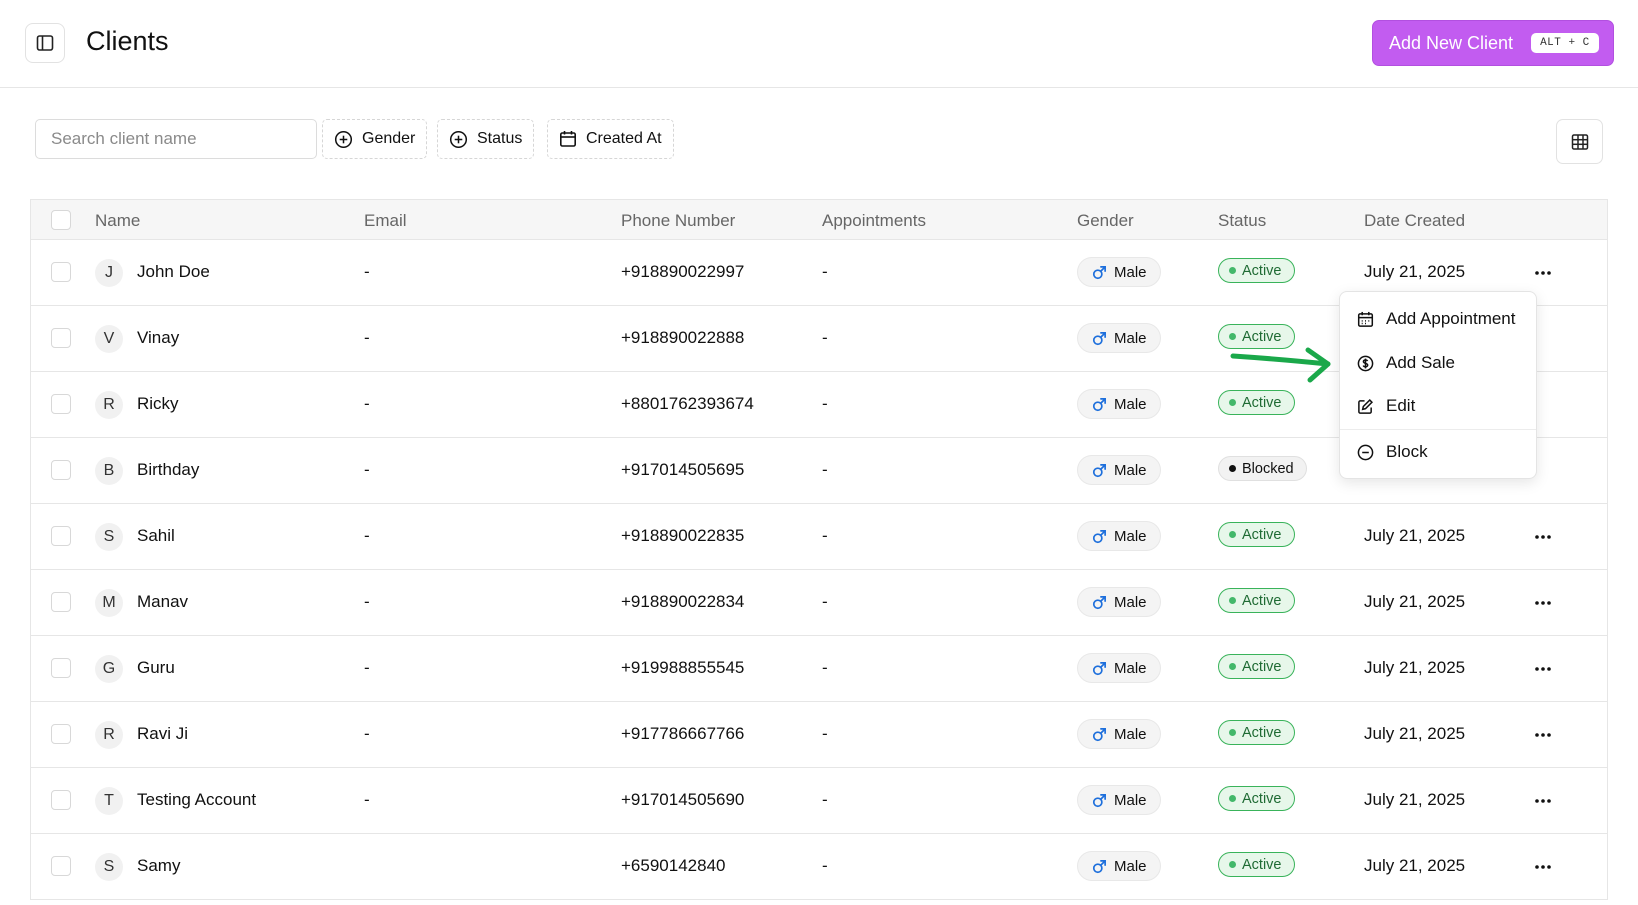  What do you see at coordinates (61, 220) in the screenshot?
I see `select-all-checkbox` at bounding box center [61, 220].